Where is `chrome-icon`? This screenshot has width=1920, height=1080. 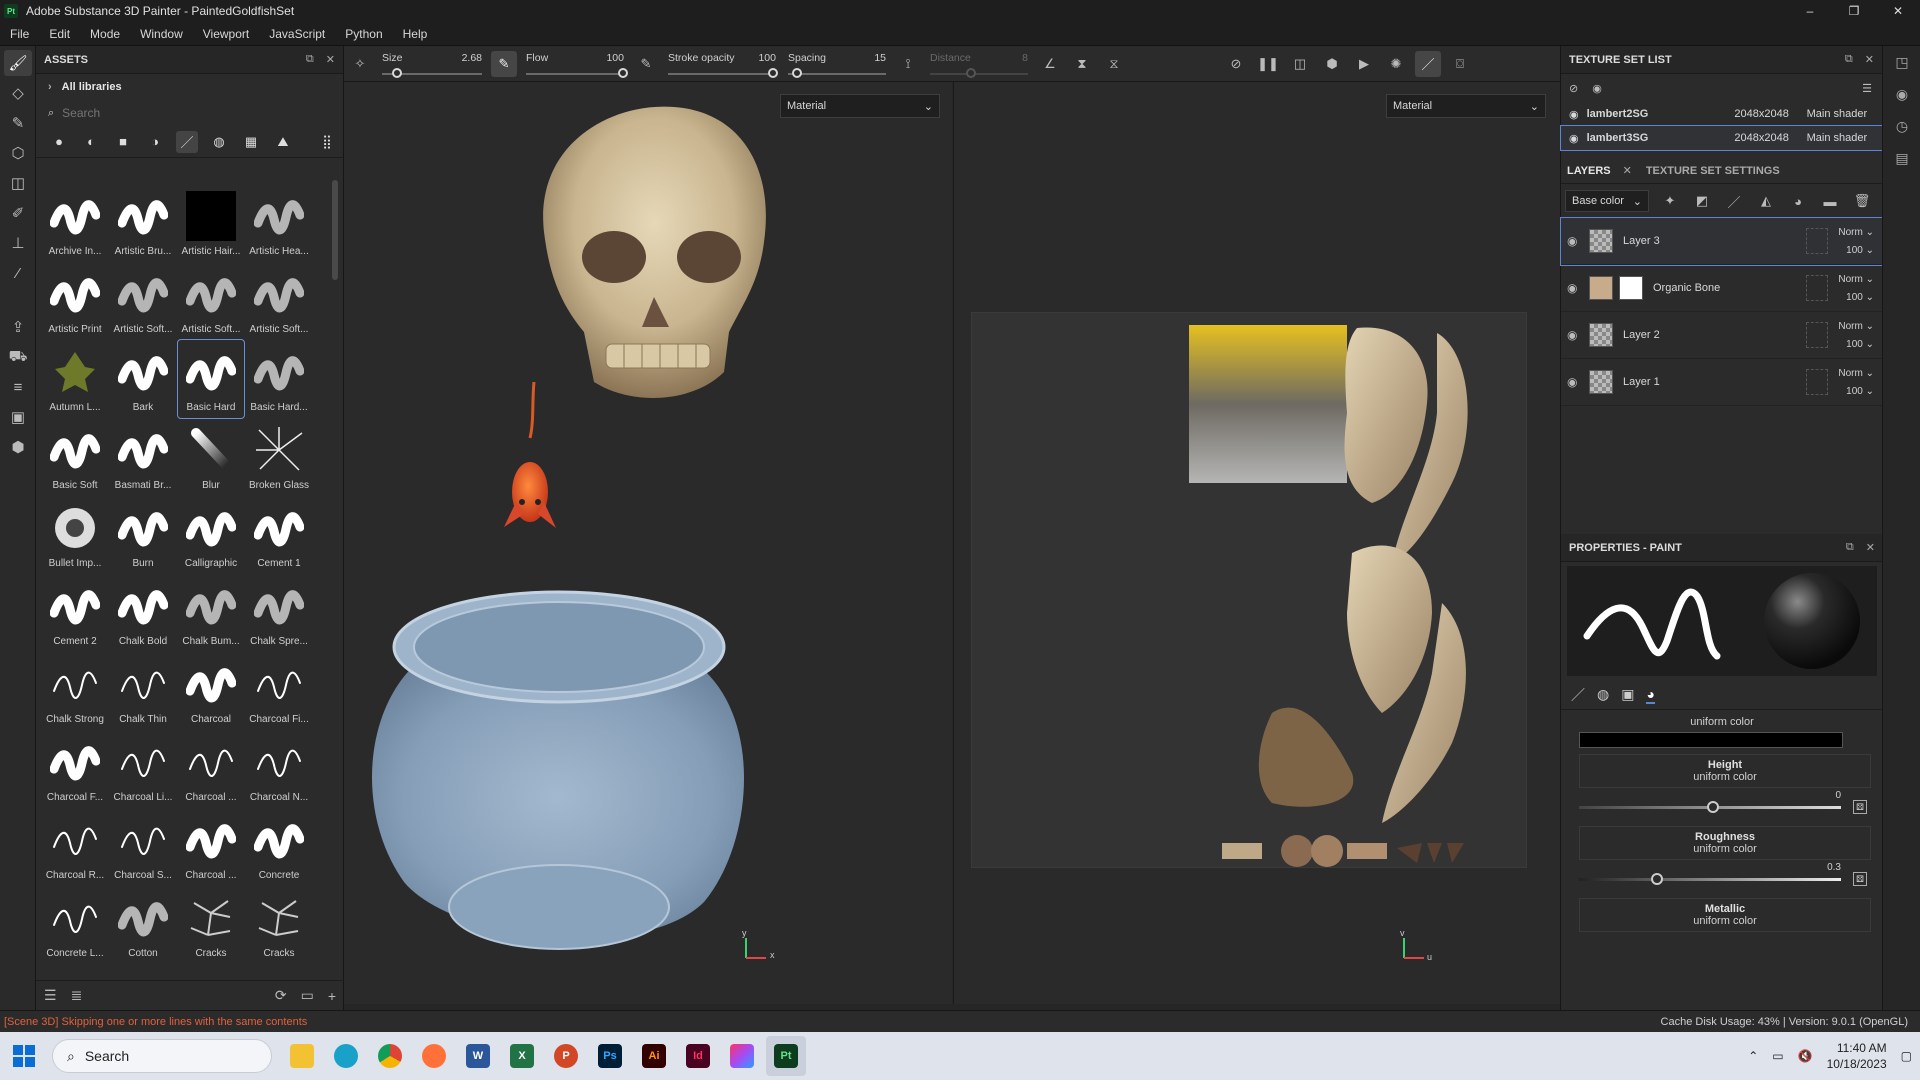 chrome-icon is located at coordinates (390, 1056).